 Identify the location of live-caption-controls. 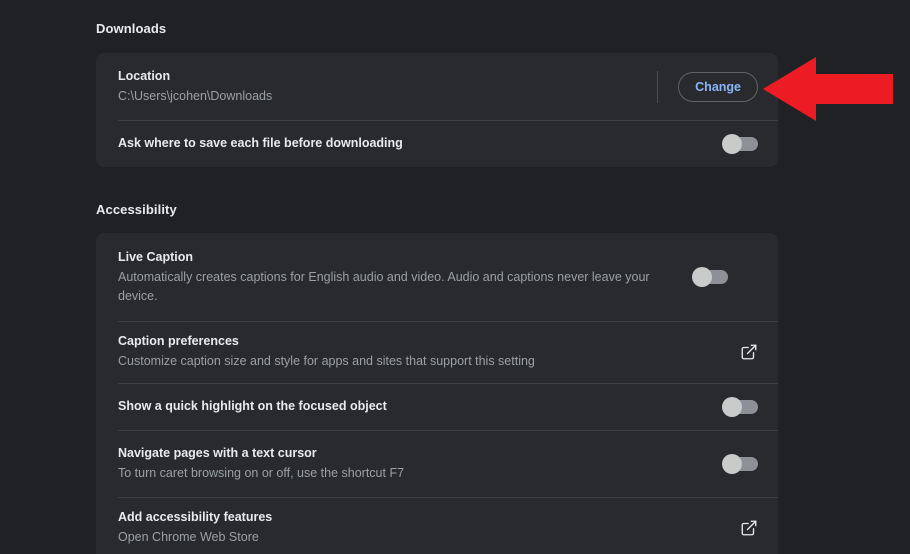
(710, 277).